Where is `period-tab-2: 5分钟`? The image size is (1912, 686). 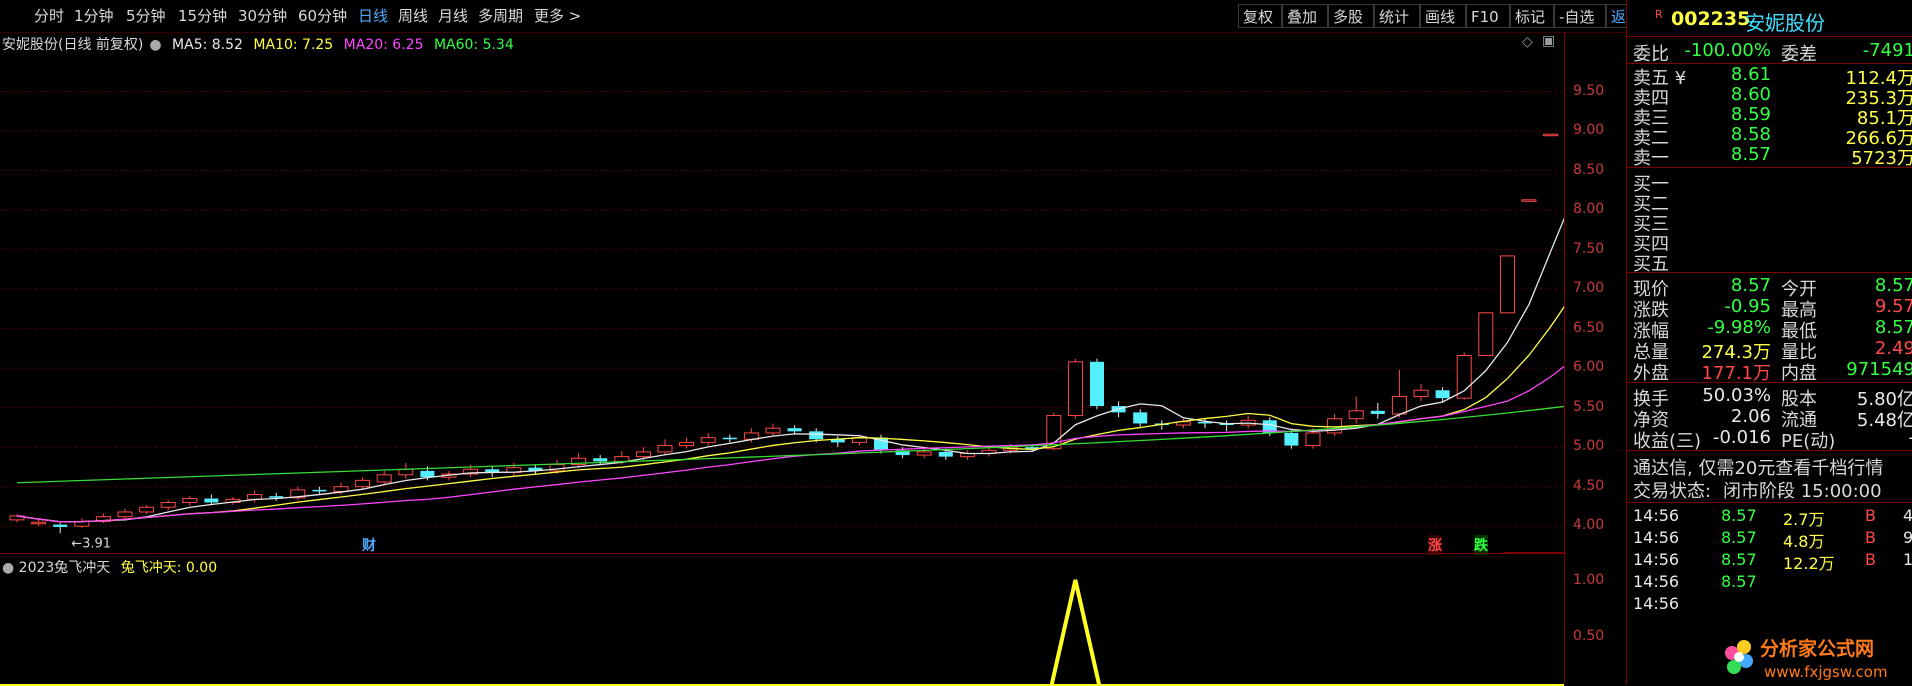 period-tab-2: 5分钟 is located at coordinates (146, 16).